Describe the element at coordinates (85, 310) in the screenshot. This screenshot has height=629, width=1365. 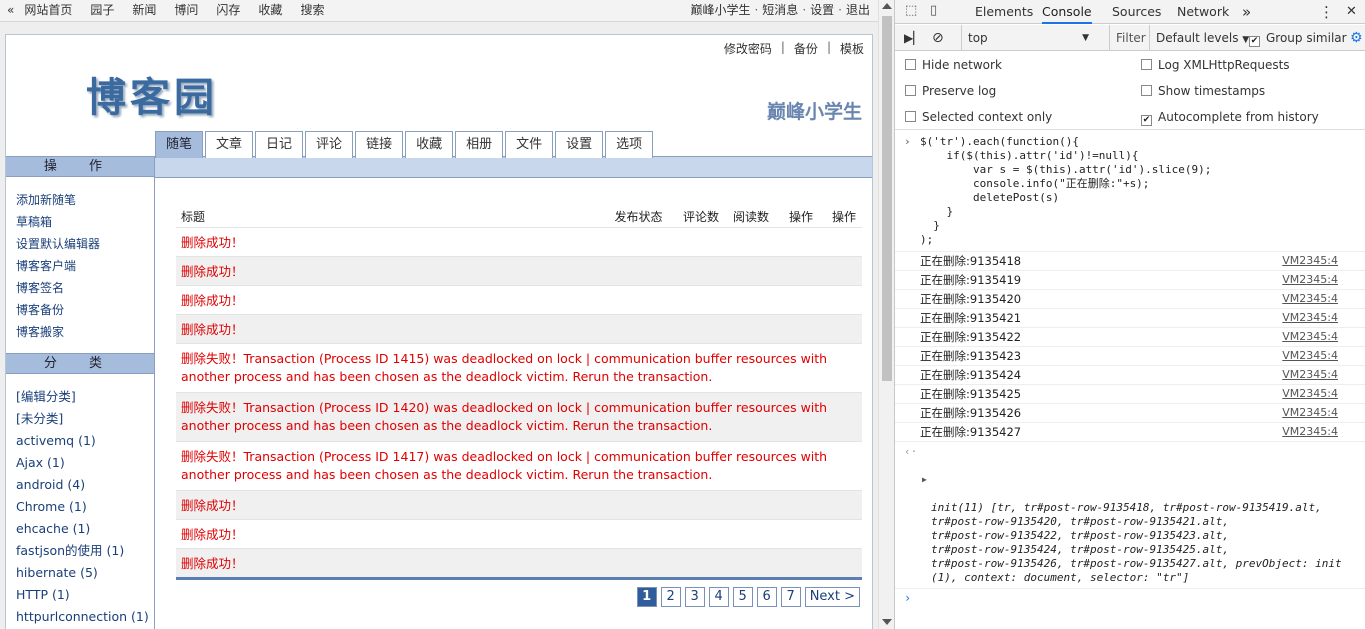
I see `sidebar-op-link: 博客备份` at that location.